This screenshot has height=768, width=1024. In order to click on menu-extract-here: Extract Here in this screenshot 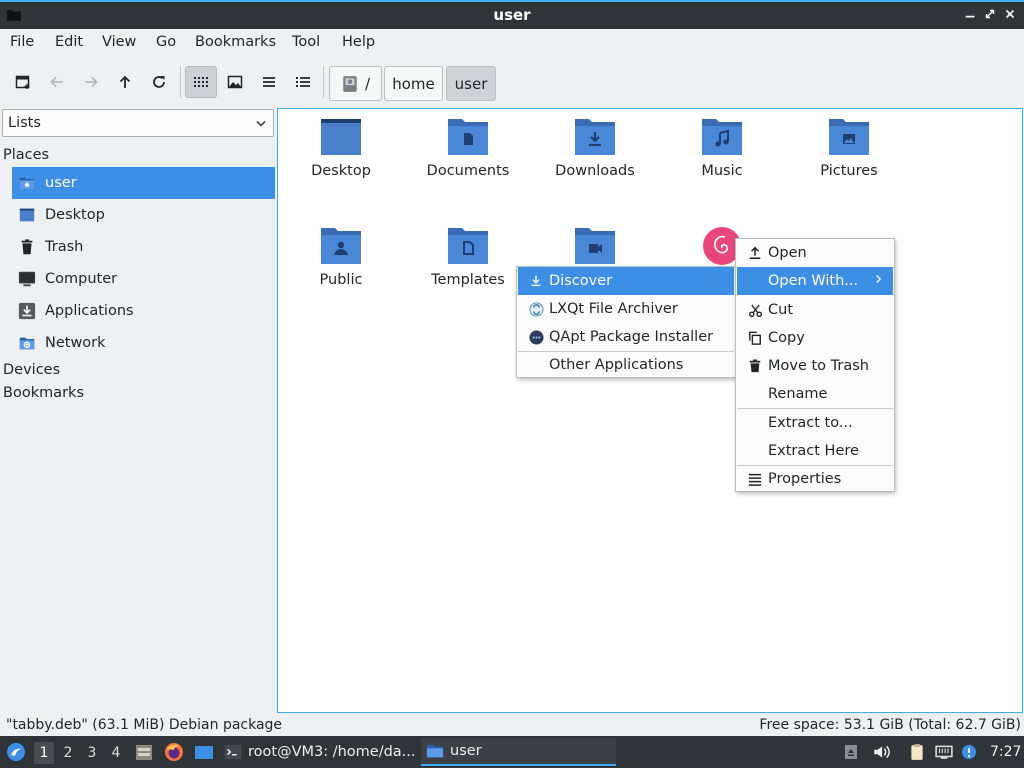, I will do `click(815, 451)`.